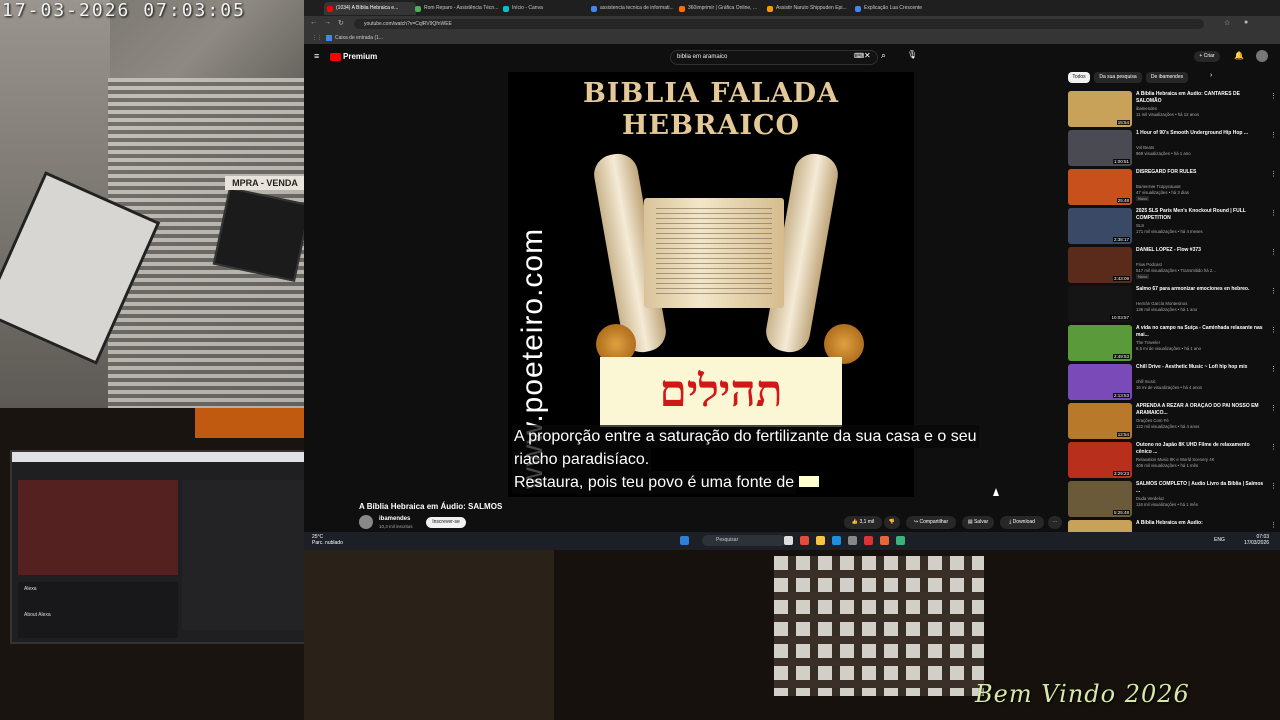 The image size is (1280, 720). I want to click on url-input: youtube.com/watch?v=CqlRV9QfnWEE, so click(779, 24).